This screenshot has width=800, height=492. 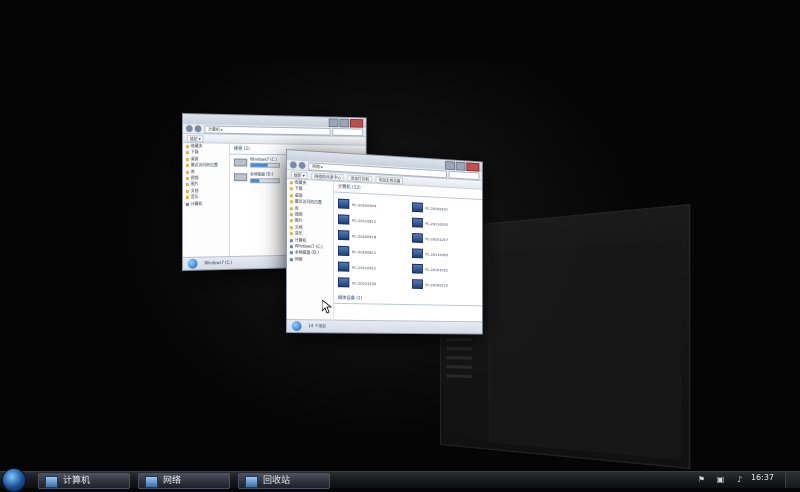 I want to click on drive-c-usage-bar, so click(x=265, y=165).